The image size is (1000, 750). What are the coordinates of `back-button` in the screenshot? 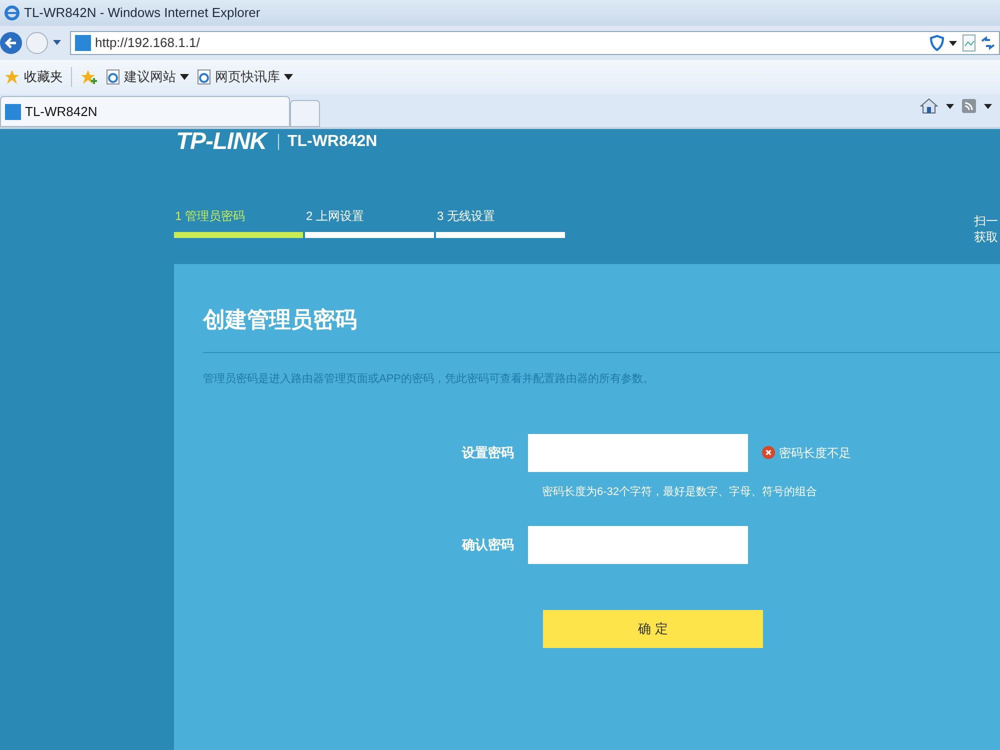 It's located at (11, 43).